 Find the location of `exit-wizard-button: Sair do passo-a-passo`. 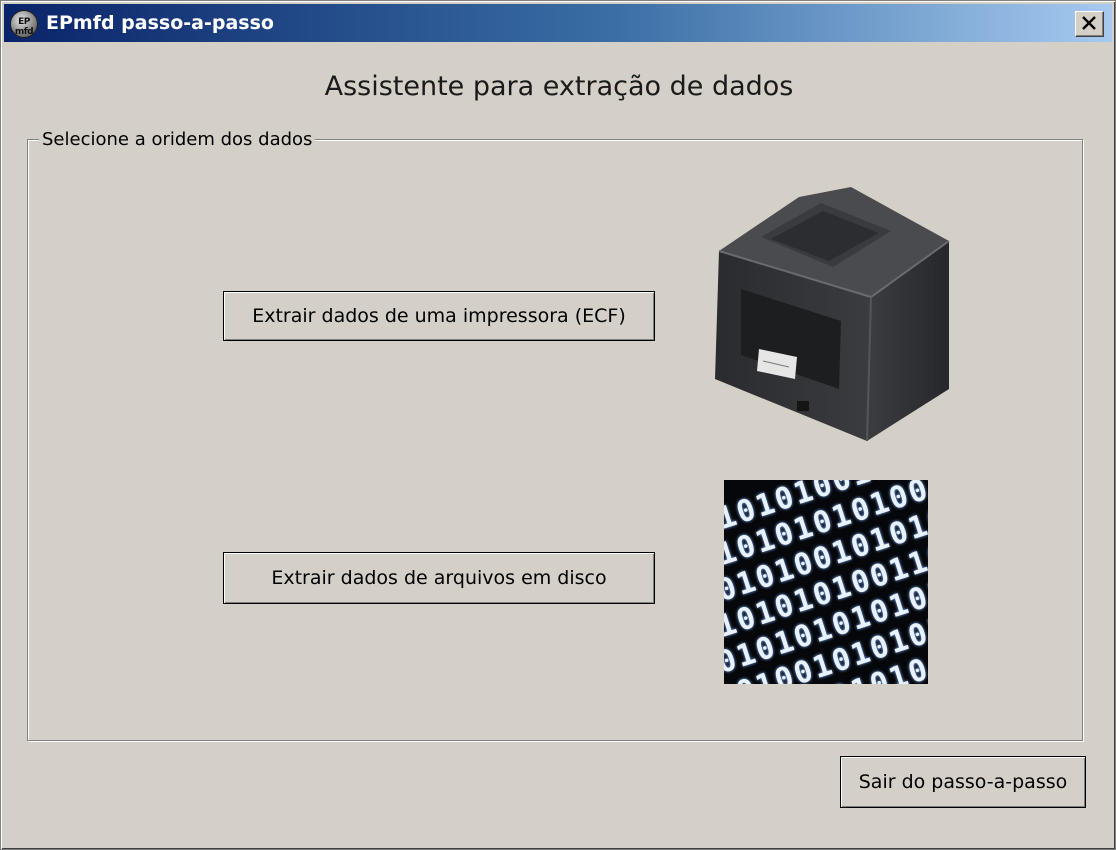

exit-wizard-button: Sair do passo-a-passo is located at coordinates (963, 782).